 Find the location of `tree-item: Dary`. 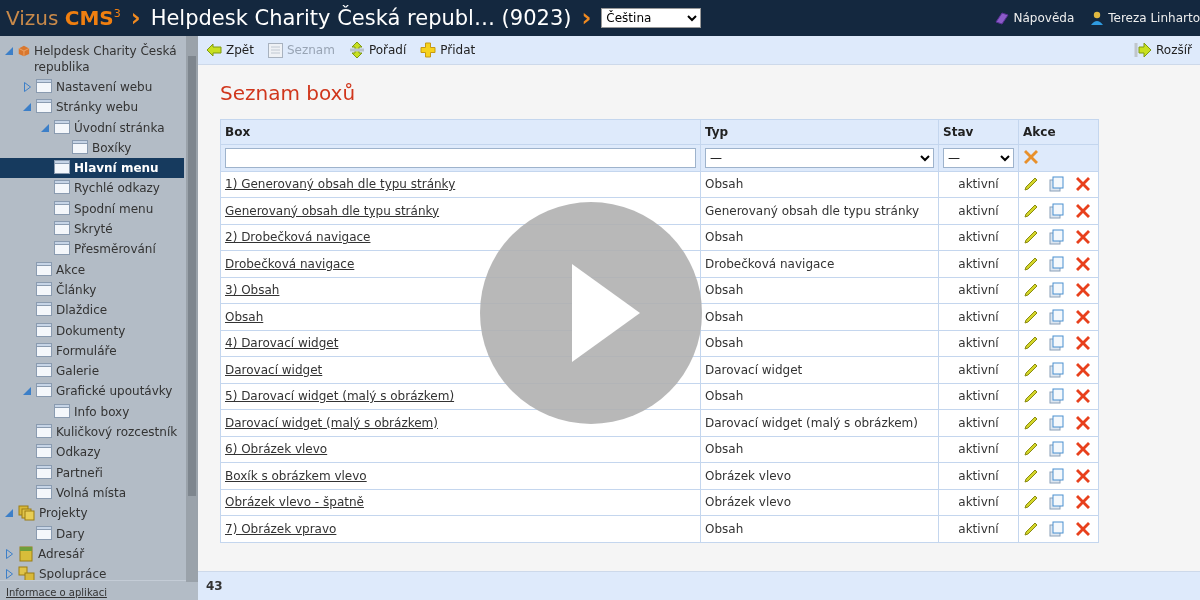

tree-item: Dary is located at coordinates (92, 533).